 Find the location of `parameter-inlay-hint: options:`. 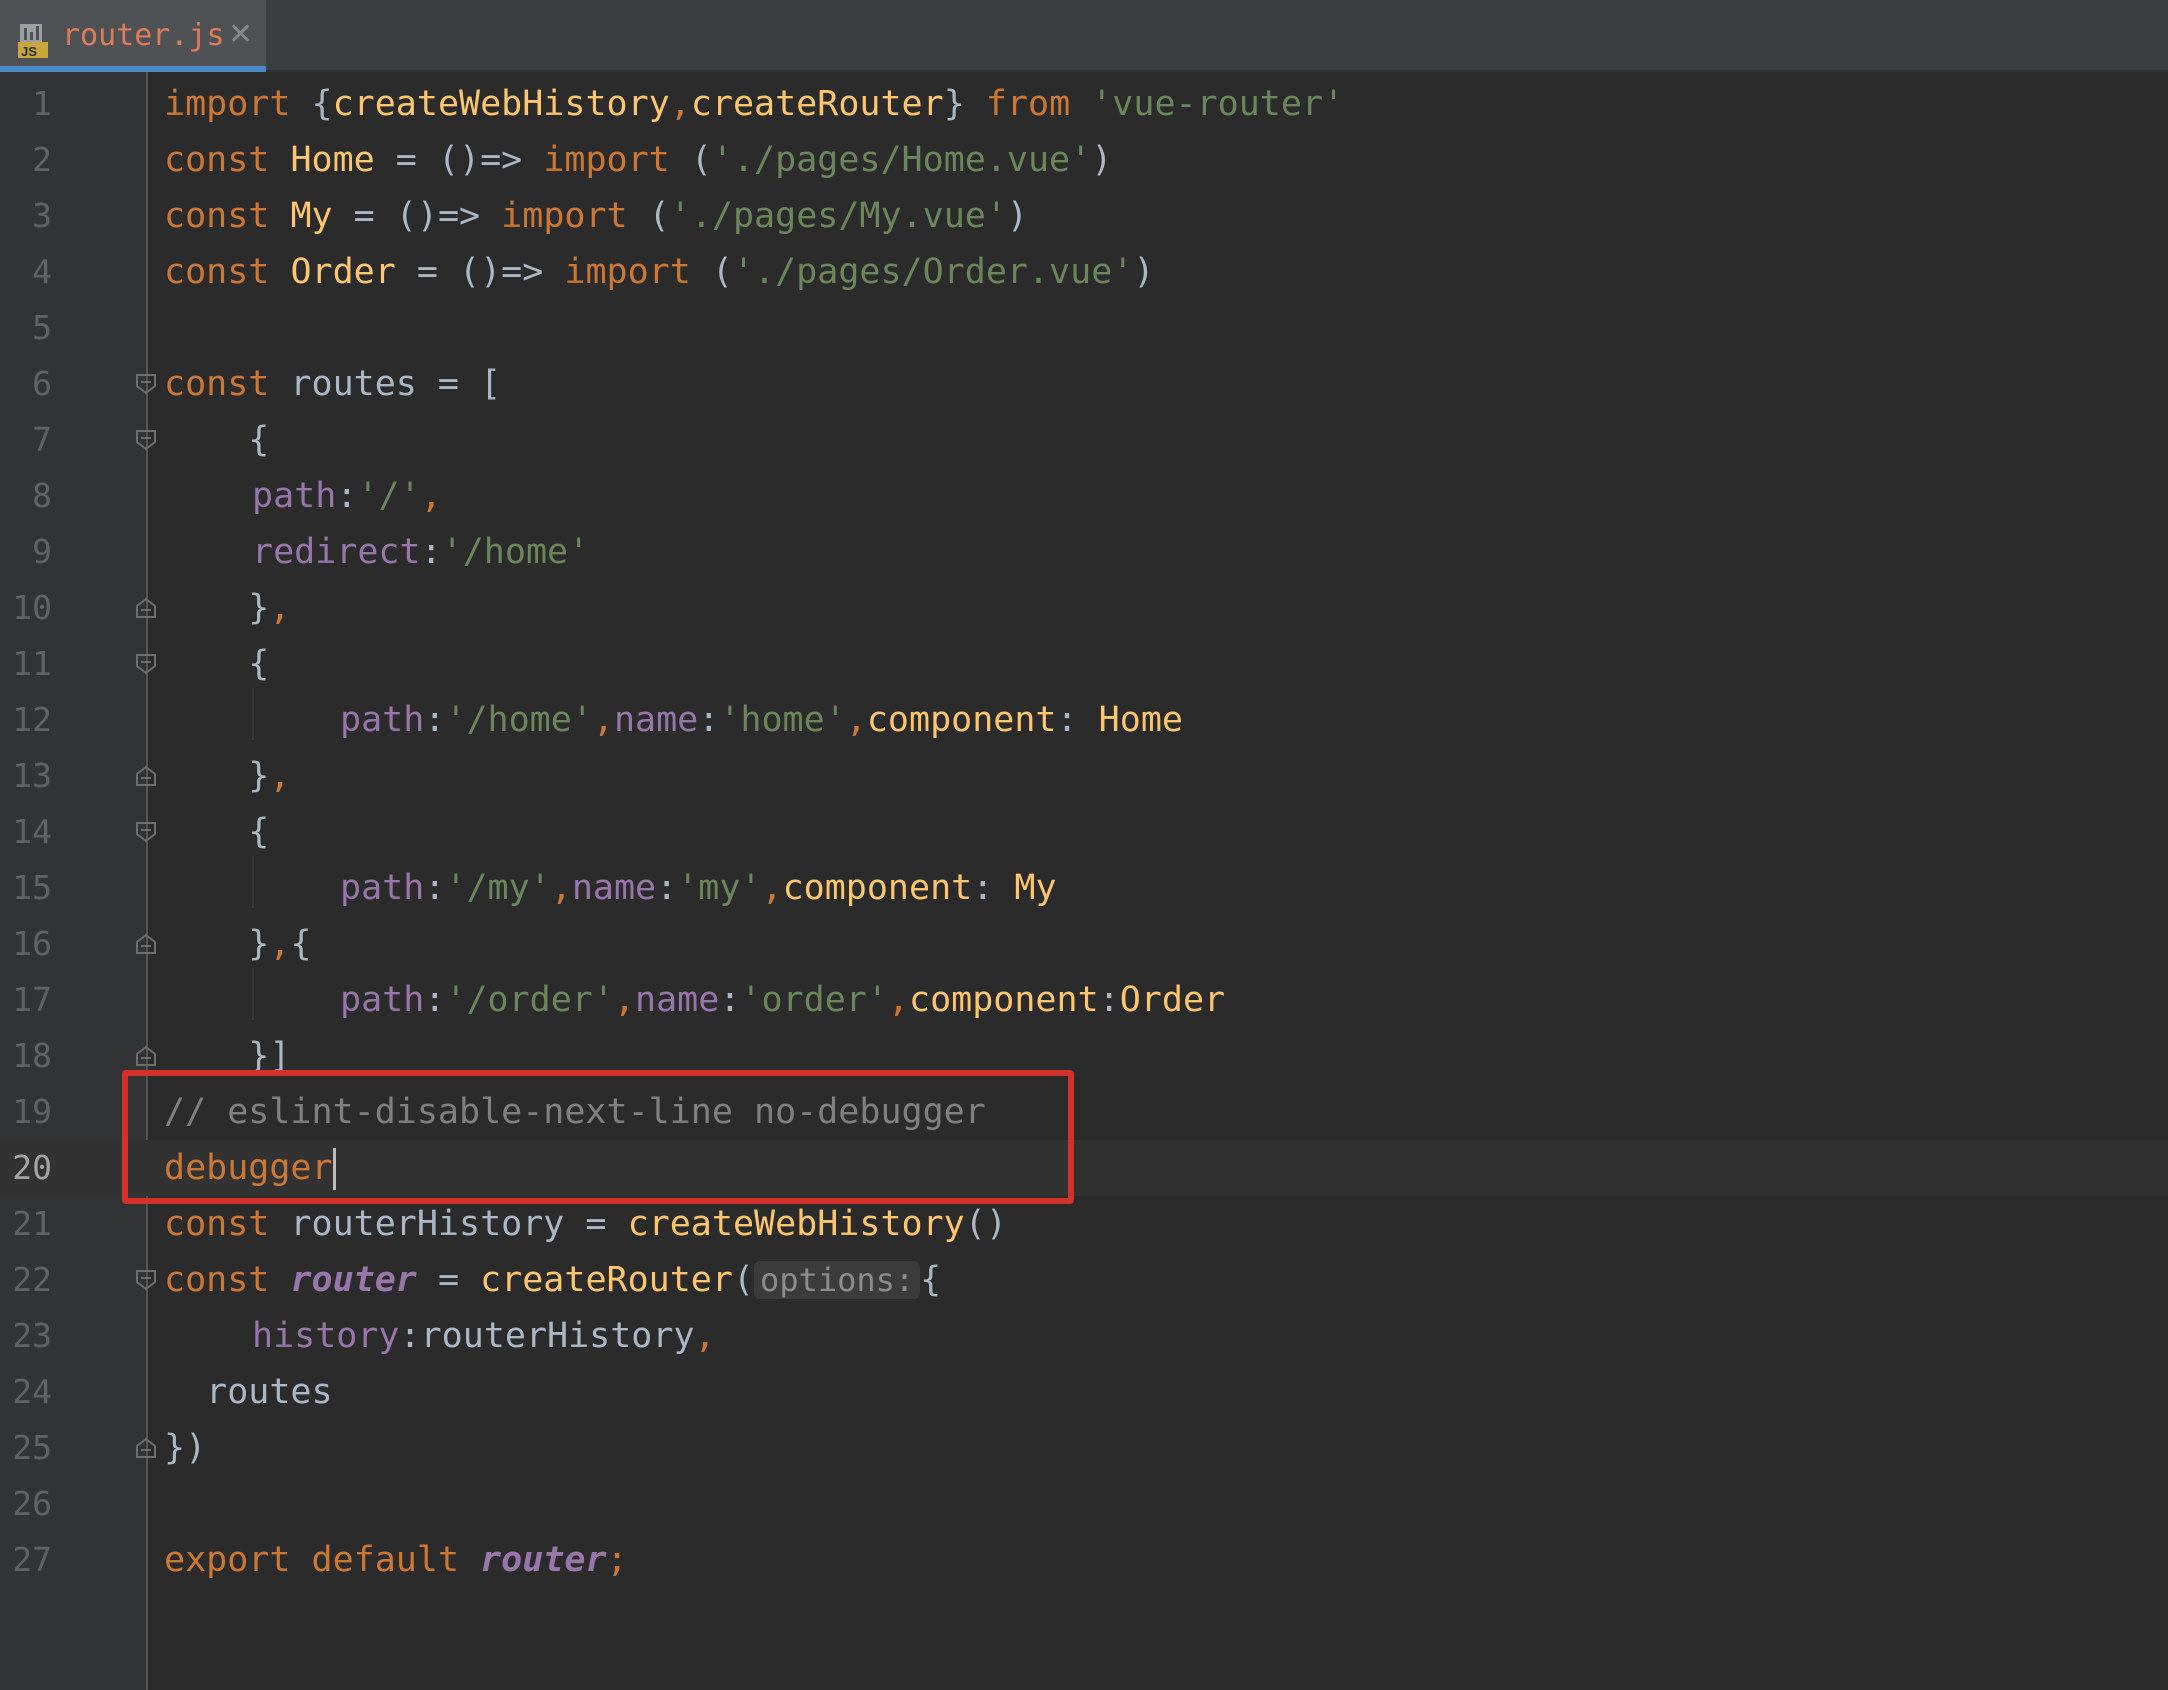

parameter-inlay-hint: options: is located at coordinates (837, 1280).